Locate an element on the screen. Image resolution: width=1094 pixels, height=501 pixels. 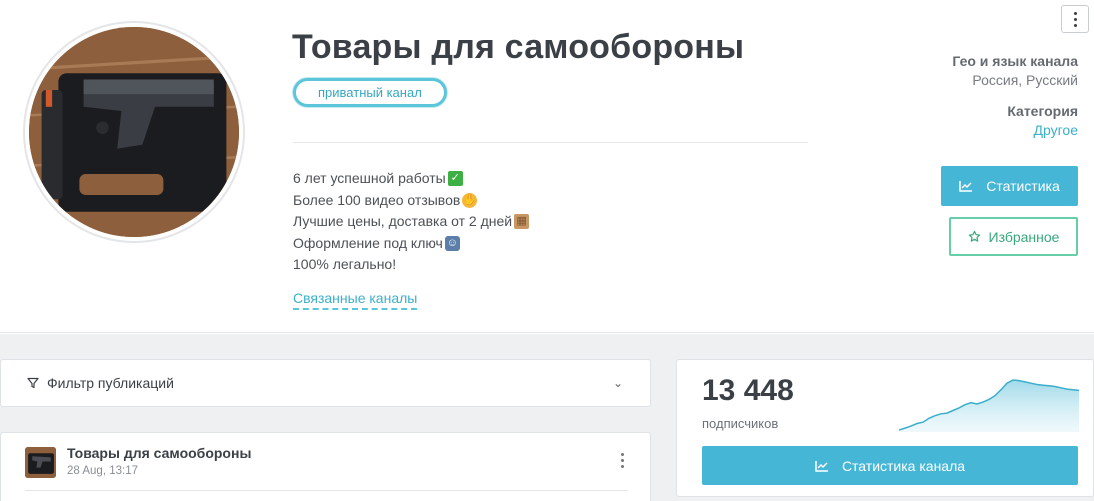
post-channel-title: Товары для самообороны is located at coordinates (159, 453).